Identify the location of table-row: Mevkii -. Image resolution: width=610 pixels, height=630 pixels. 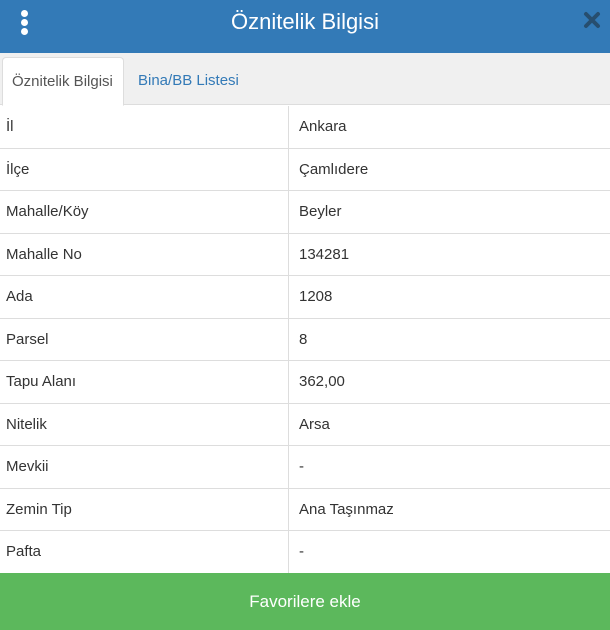
(305, 467).